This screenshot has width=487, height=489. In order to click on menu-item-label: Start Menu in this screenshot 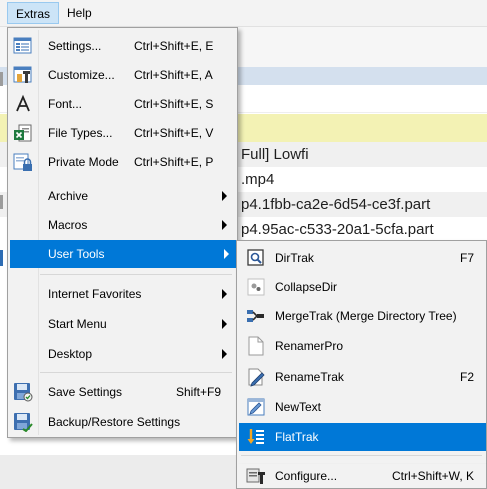, I will do `click(77, 324)`.